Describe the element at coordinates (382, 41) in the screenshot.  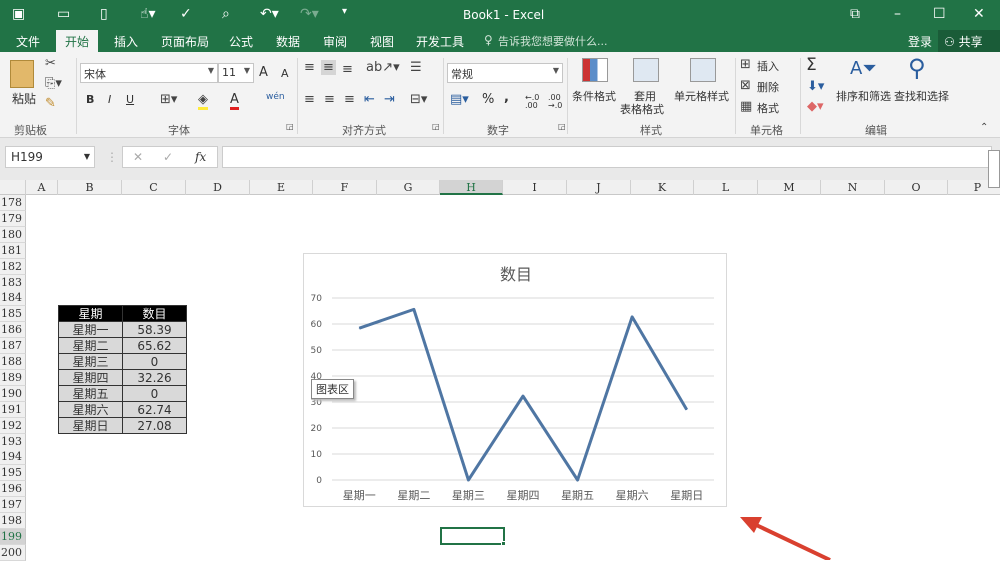
I see `tab-view: 视图` at that location.